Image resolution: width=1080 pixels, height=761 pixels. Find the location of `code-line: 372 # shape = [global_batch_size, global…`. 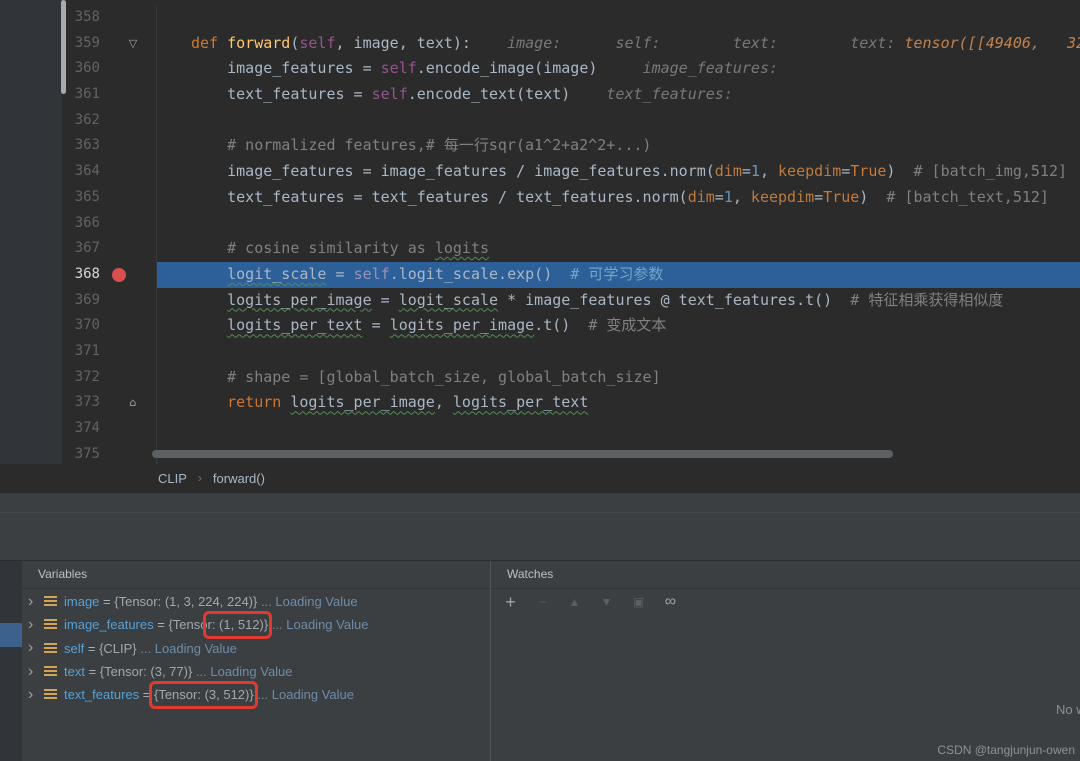

code-line: 372 # shape = [global_batch_size, global… is located at coordinates (540, 377).